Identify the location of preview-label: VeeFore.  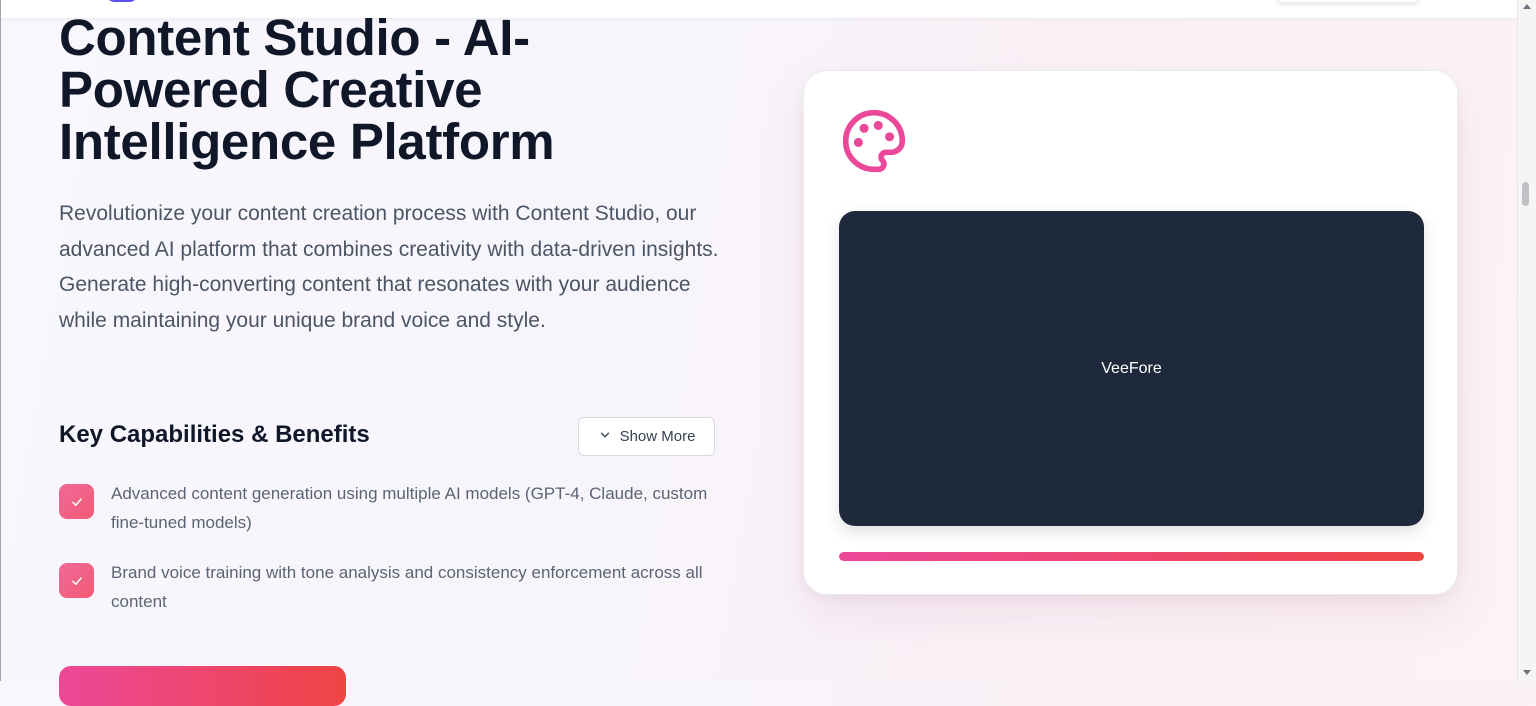
(1131, 368).